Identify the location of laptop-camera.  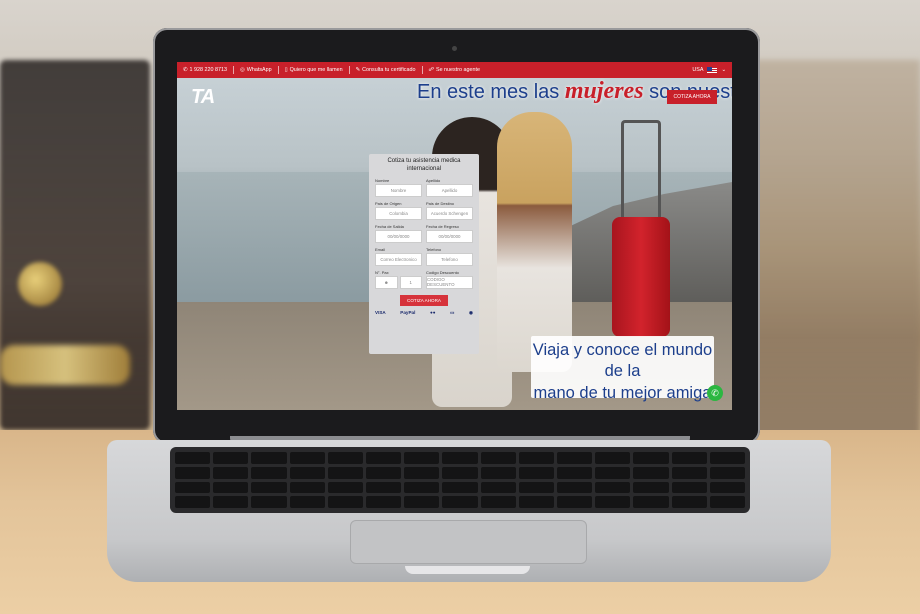
(454, 48).